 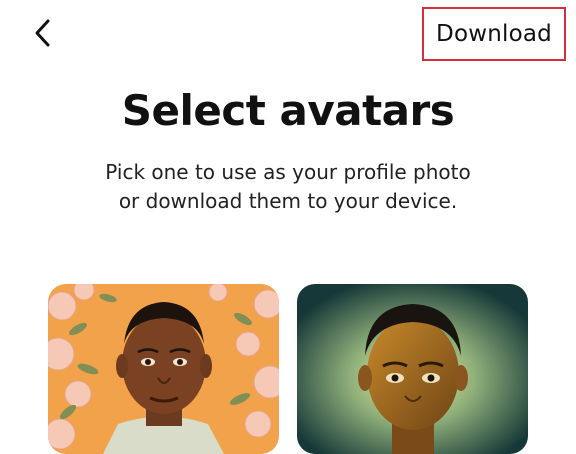 I want to click on download-button: Download, so click(x=494, y=34).